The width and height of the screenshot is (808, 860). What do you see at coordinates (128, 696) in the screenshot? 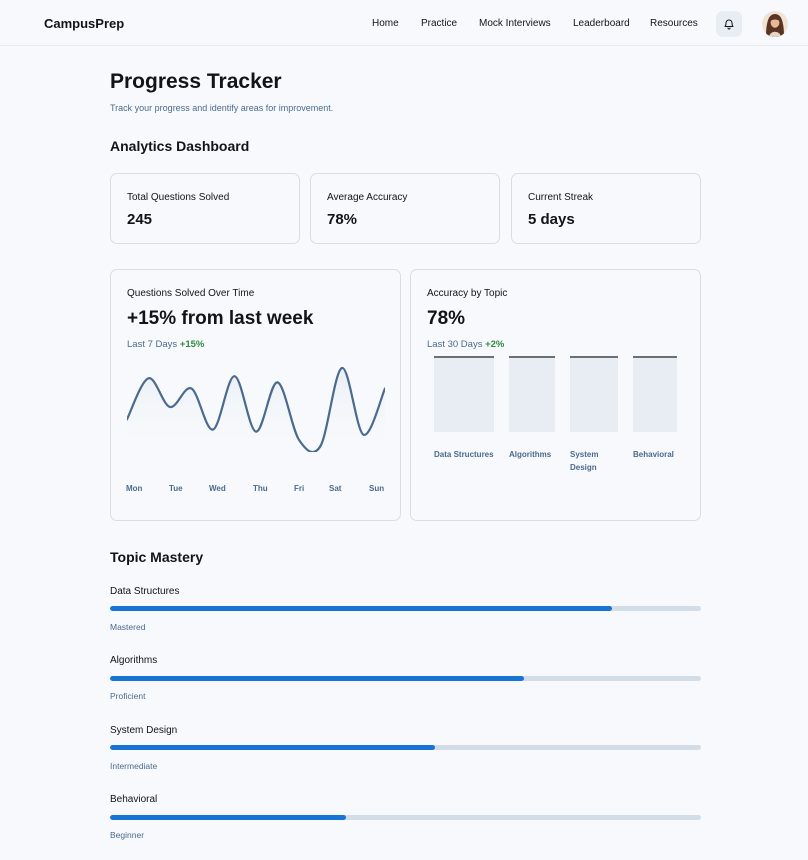
I see `mastery-level: Proficient` at bounding box center [128, 696].